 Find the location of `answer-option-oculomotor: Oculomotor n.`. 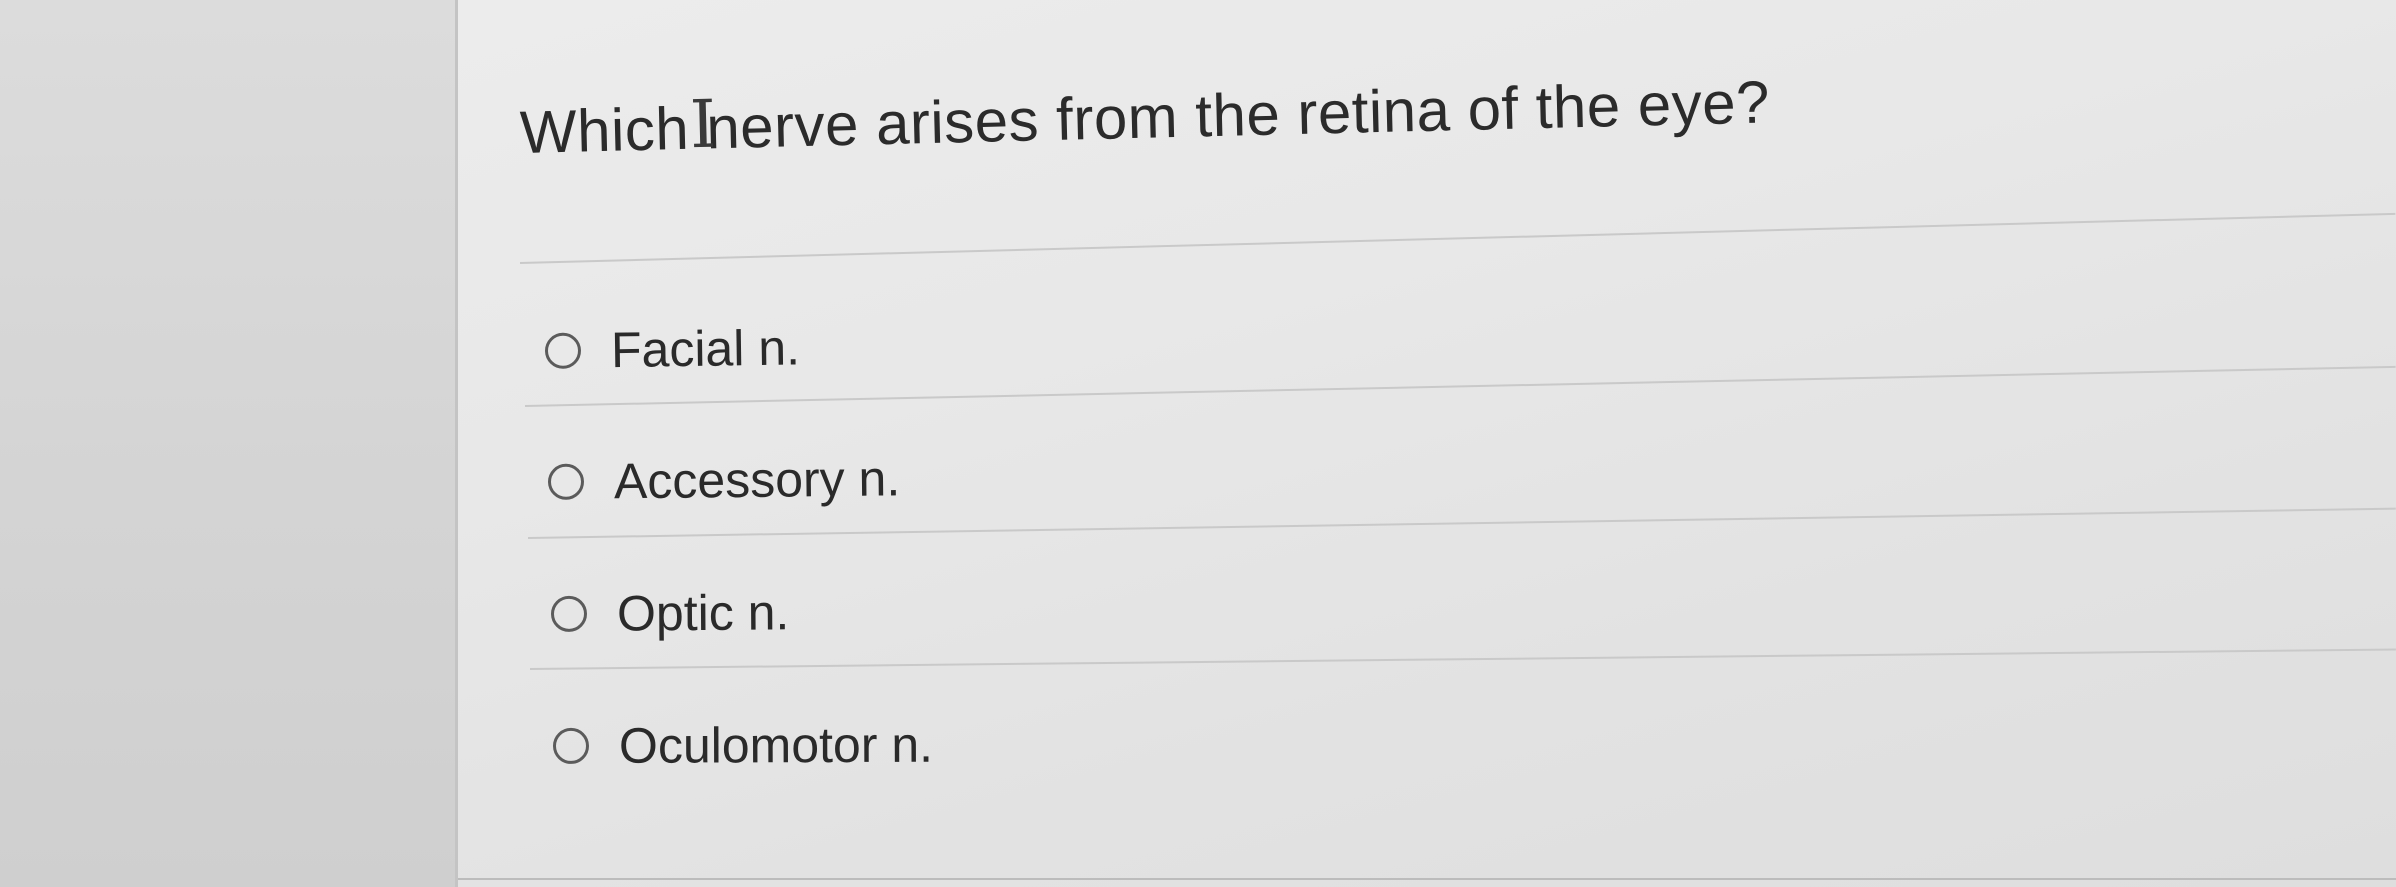

answer-option-oculomotor: Oculomotor n. is located at coordinates (743, 745).